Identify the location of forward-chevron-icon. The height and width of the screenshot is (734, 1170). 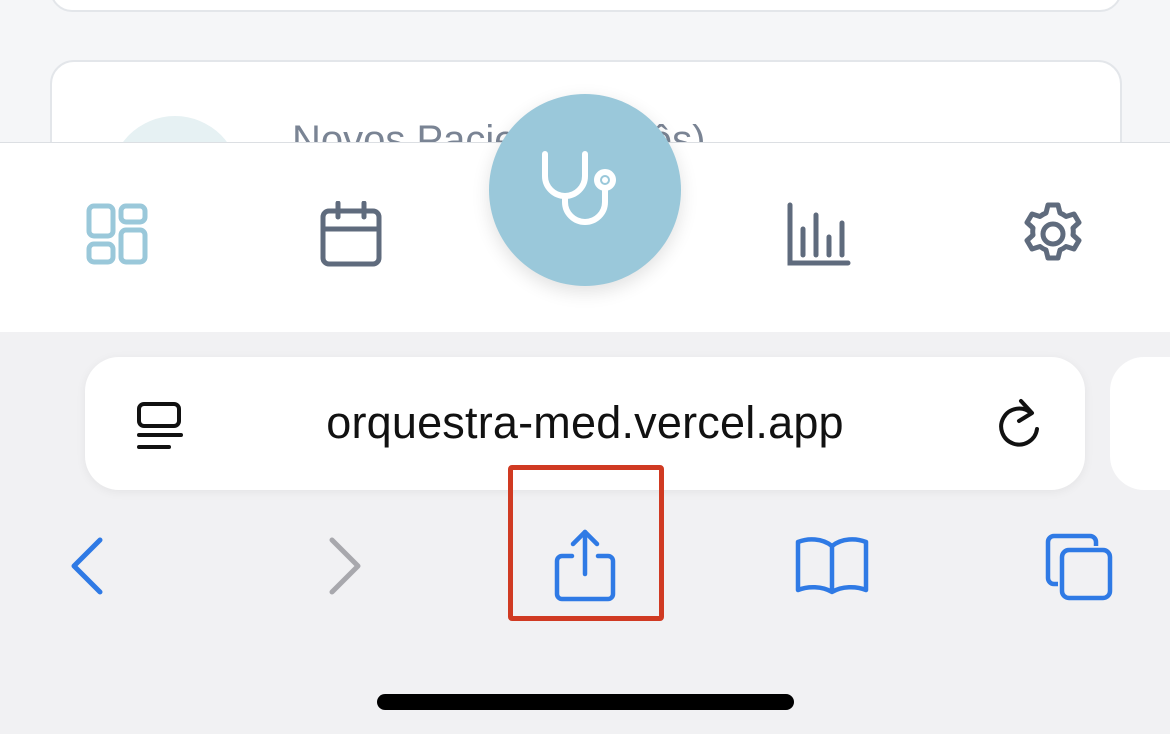
(344, 566).